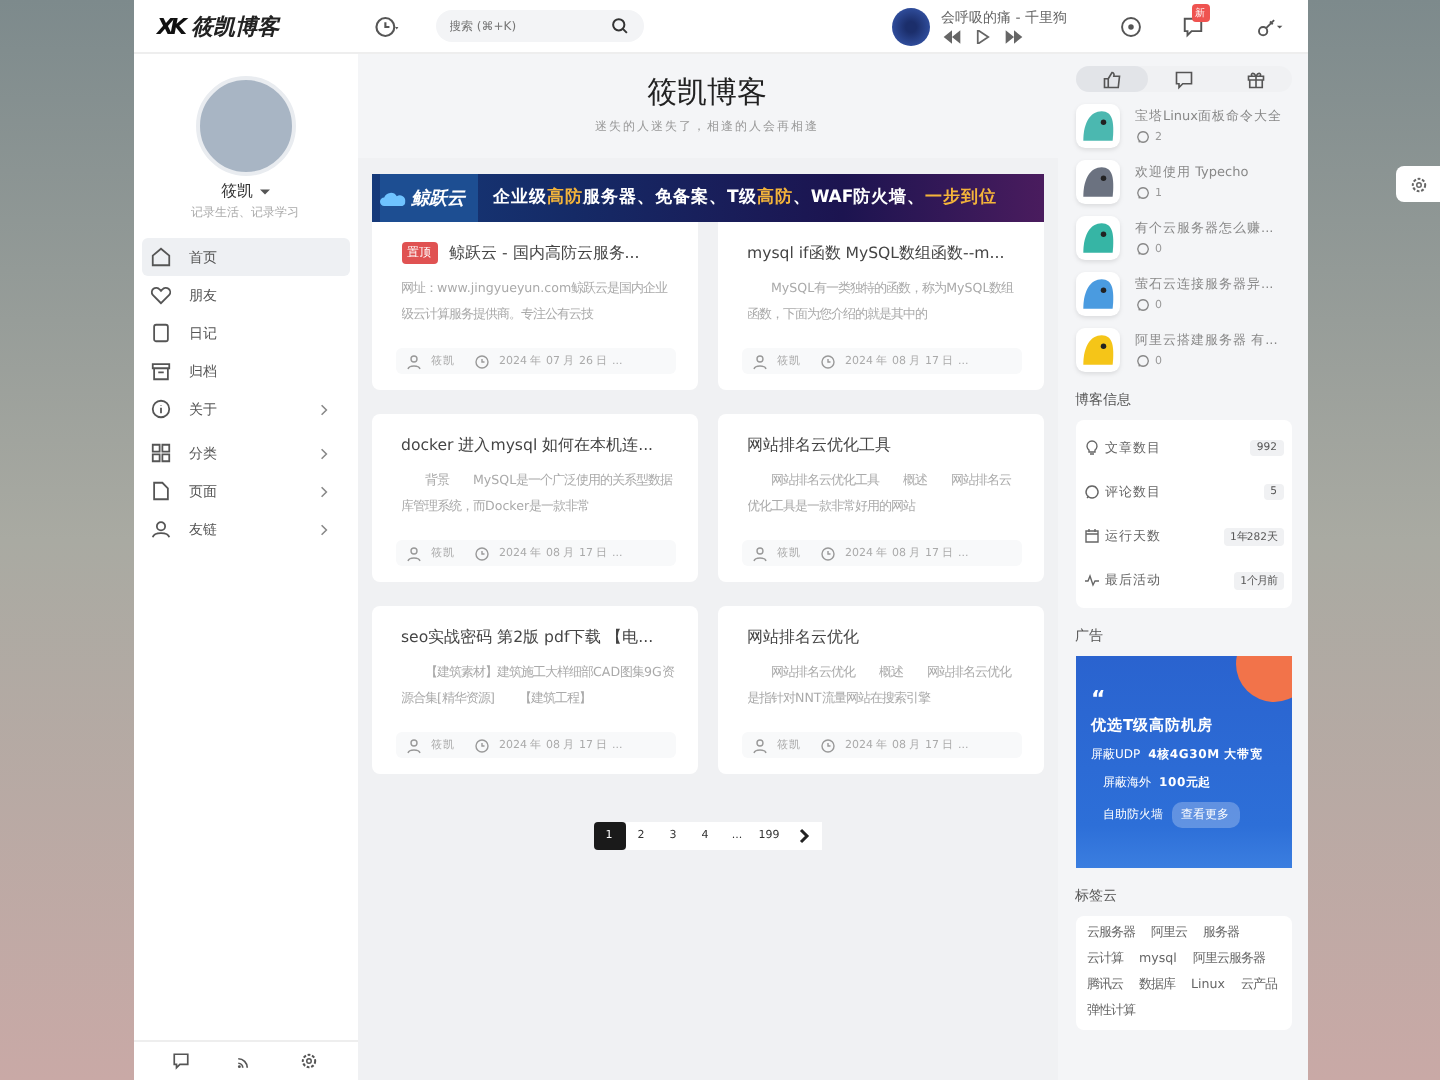 Image resolution: width=1440 pixels, height=1080 pixels. Describe the element at coordinates (745, 198) in the screenshot. I see `banner-slogan: 企业级高防服务器、免备案、T级高防、WAF防火墙、一步到位` at that location.